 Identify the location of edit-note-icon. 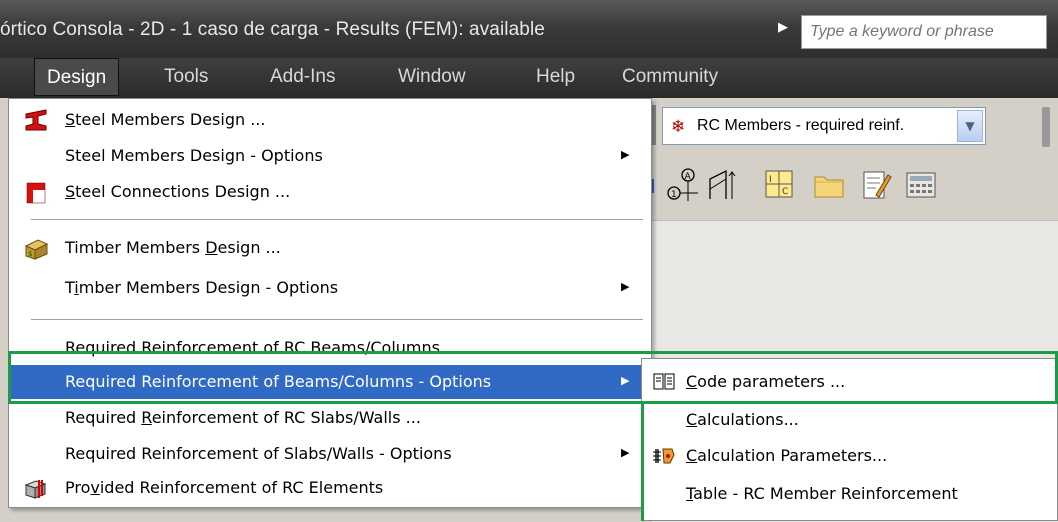
(875, 185).